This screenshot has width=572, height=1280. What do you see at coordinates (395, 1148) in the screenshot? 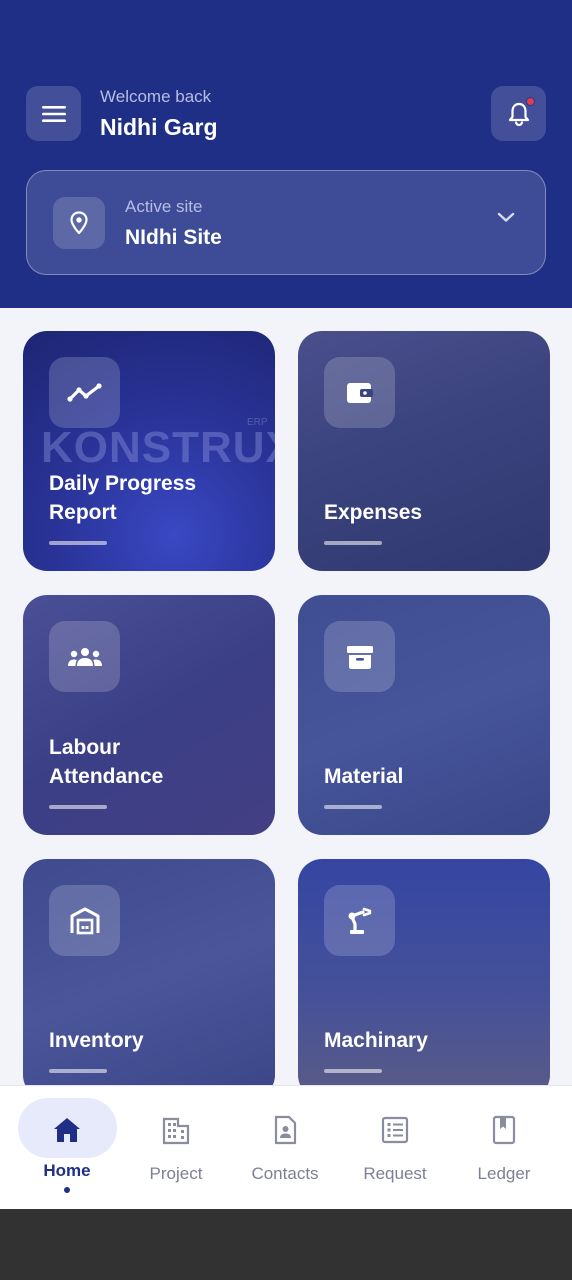
I see `nav-item-request: Request` at bounding box center [395, 1148].